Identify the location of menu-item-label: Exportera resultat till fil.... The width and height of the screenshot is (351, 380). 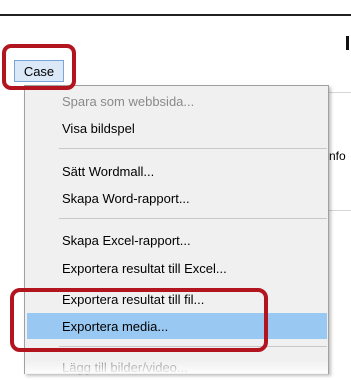
(133, 299).